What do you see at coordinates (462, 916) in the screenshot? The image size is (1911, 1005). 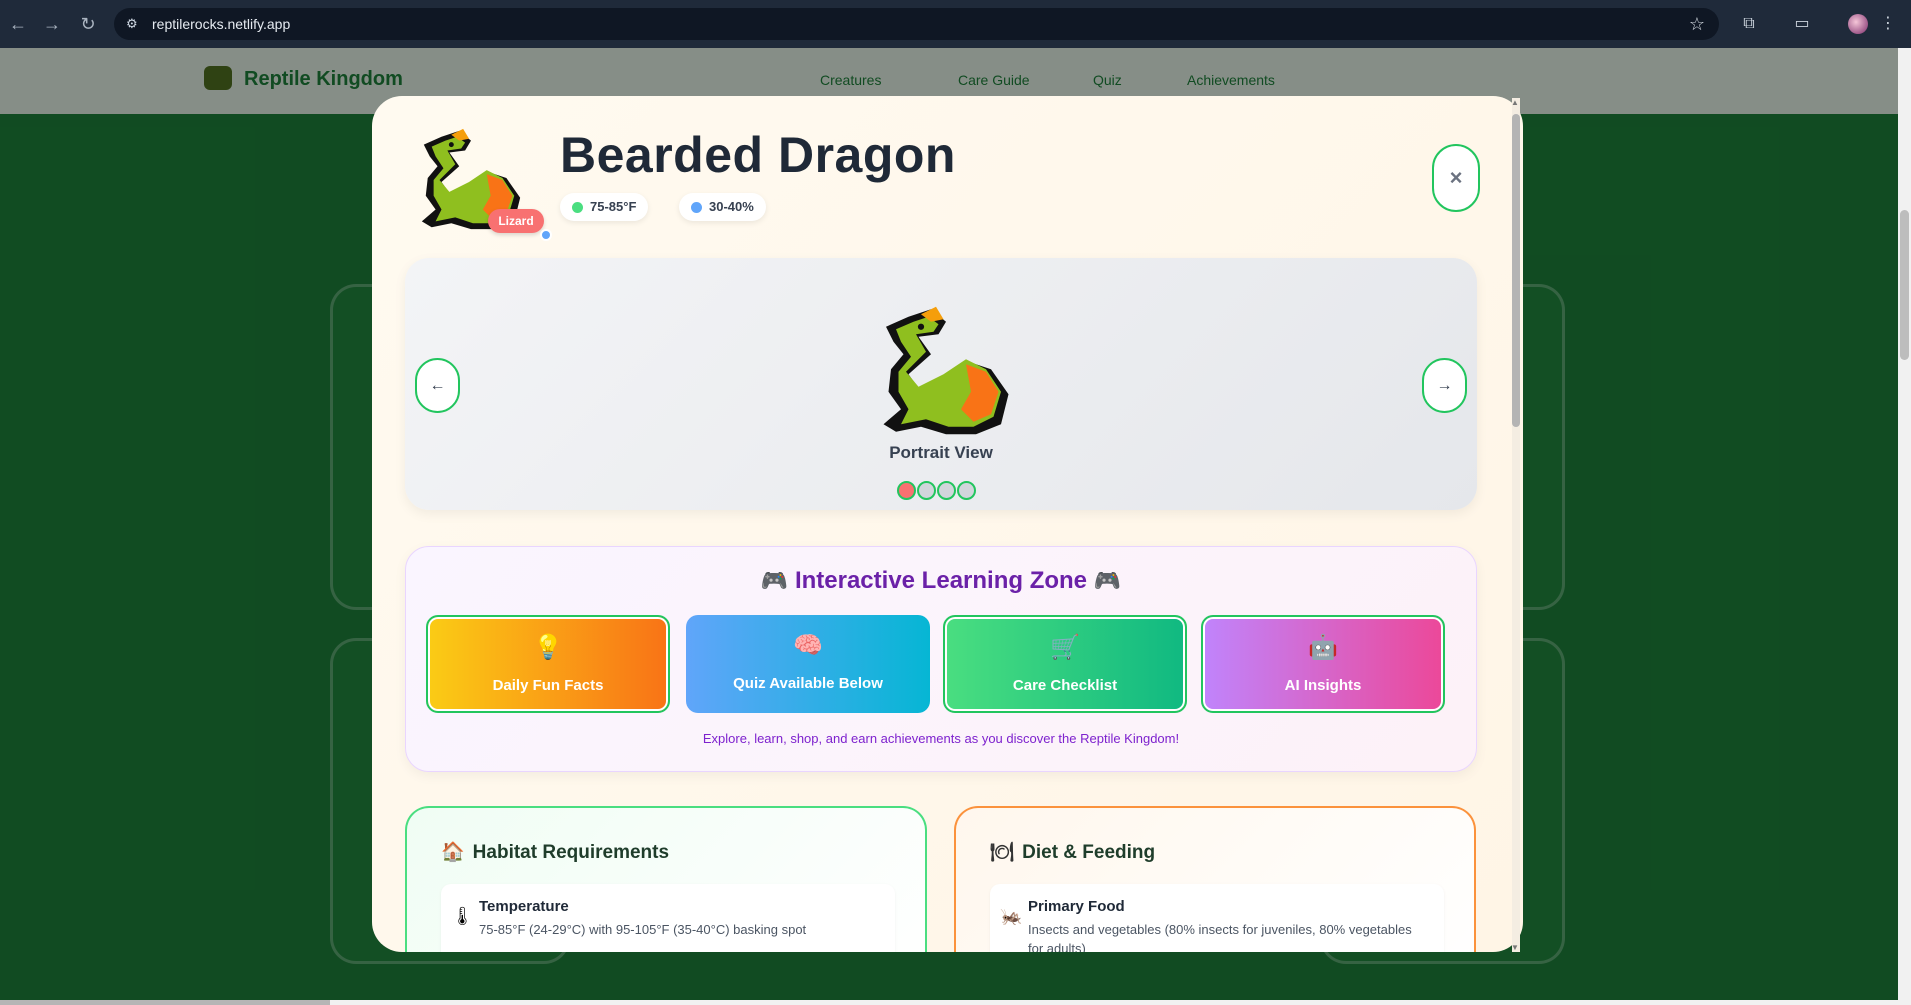 I see `thermometer-icon: 🌡` at bounding box center [462, 916].